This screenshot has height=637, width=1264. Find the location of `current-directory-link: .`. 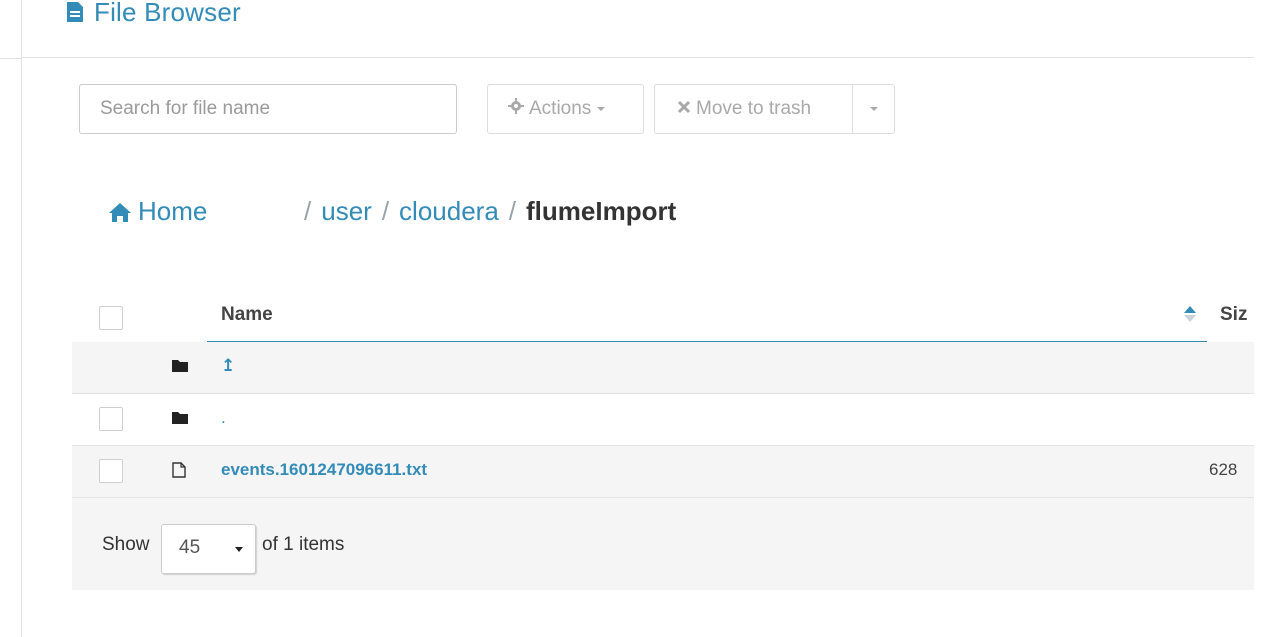

current-directory-link: . is located at coordinates (223, 418).